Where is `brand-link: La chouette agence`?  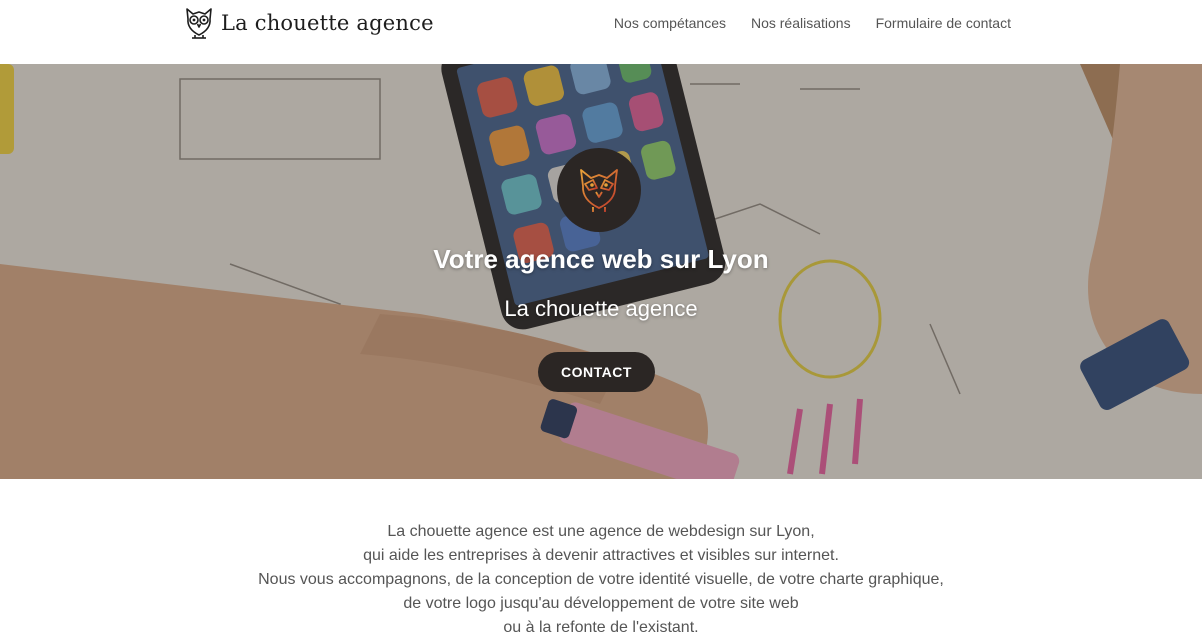 brand-link: La chouette agence is located at coordinates (308, 23).